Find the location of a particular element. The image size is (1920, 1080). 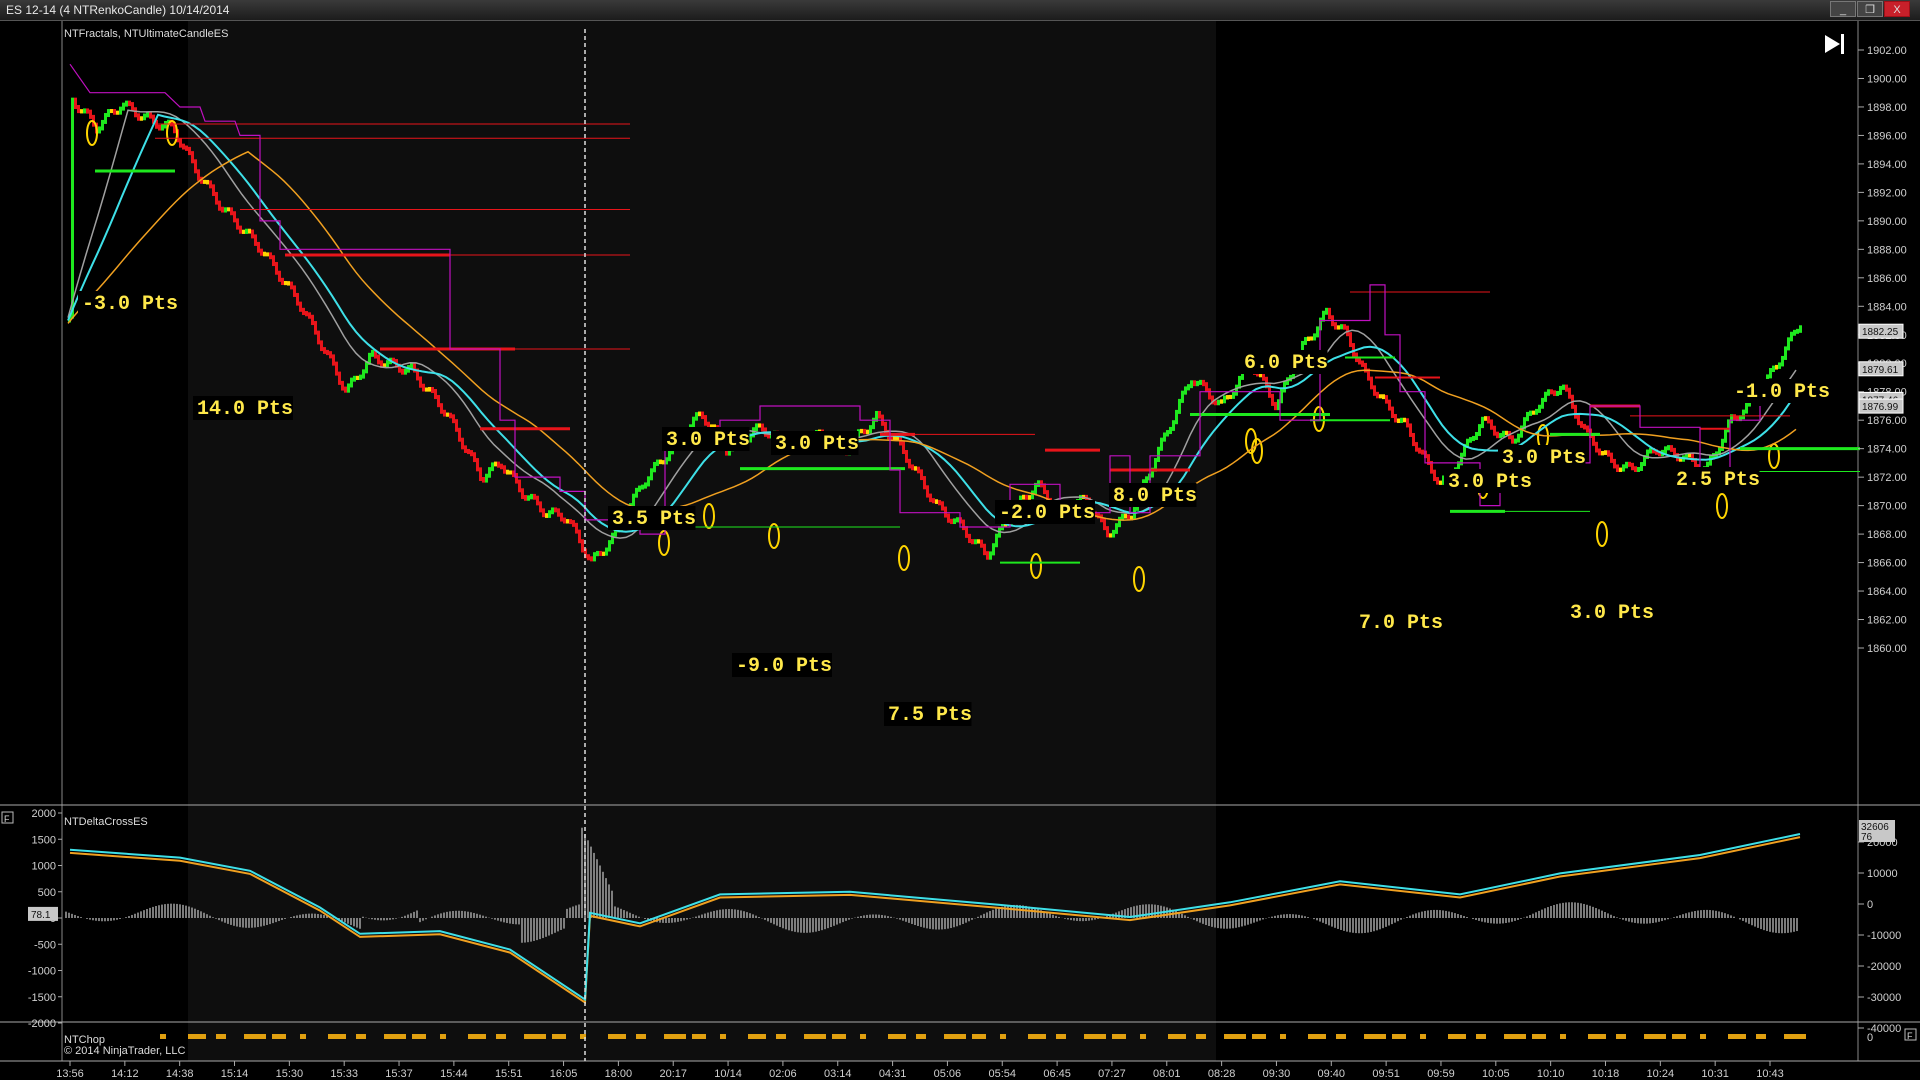

time-tick-label: 15:33 is located at coordinates (344, 1074).